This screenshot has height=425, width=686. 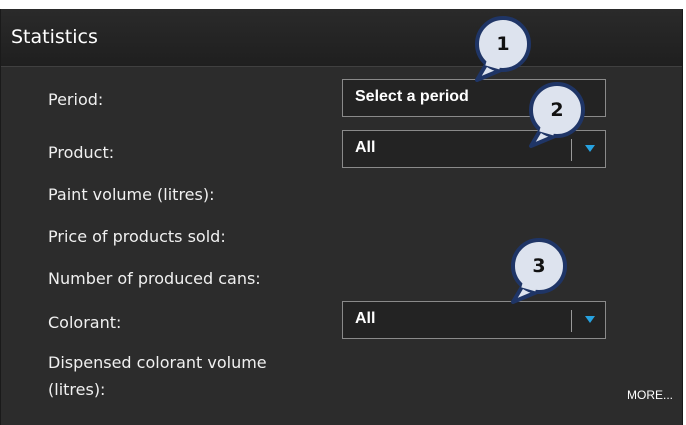 I want to click on callout-2-number: 2, so click(x=557, y=110).